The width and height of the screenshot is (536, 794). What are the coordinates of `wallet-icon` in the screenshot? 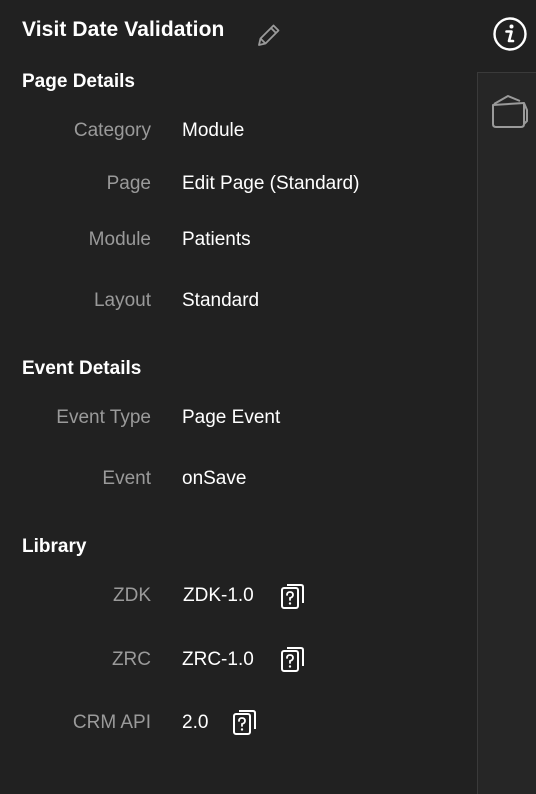 It's located at (510, 110).